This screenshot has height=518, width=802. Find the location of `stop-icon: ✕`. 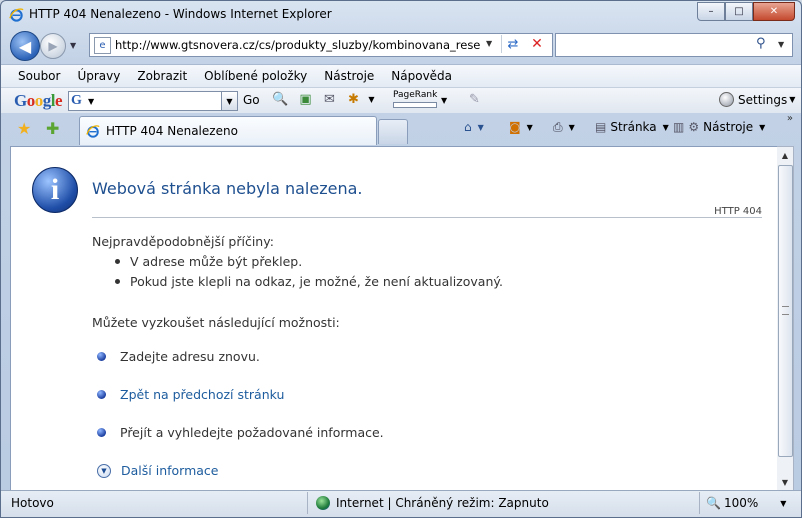

stop-icon: ✕ is located at coordinates (537, 44).